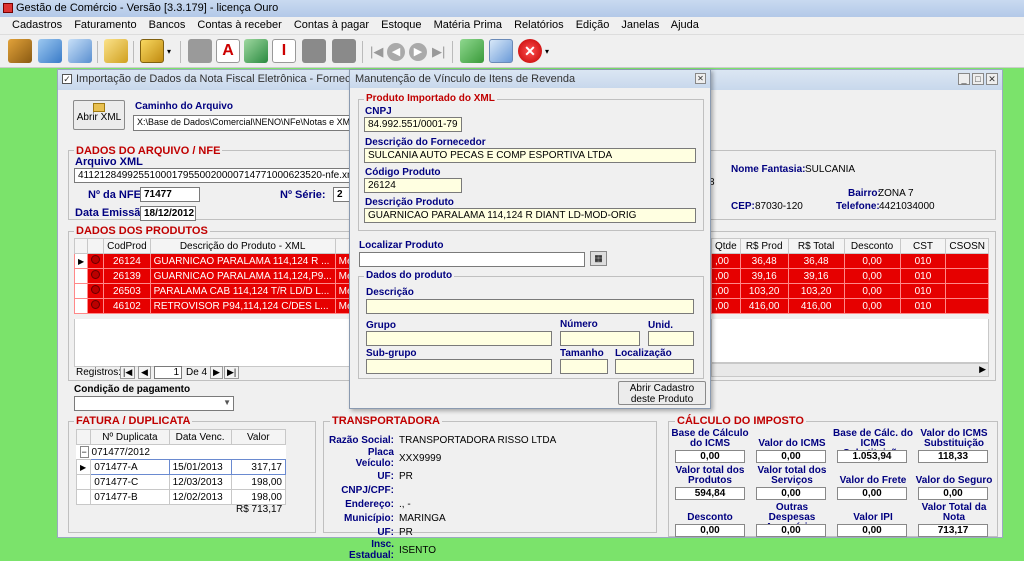  I want to click on col-qtde: Qtde, so click(726, 246).